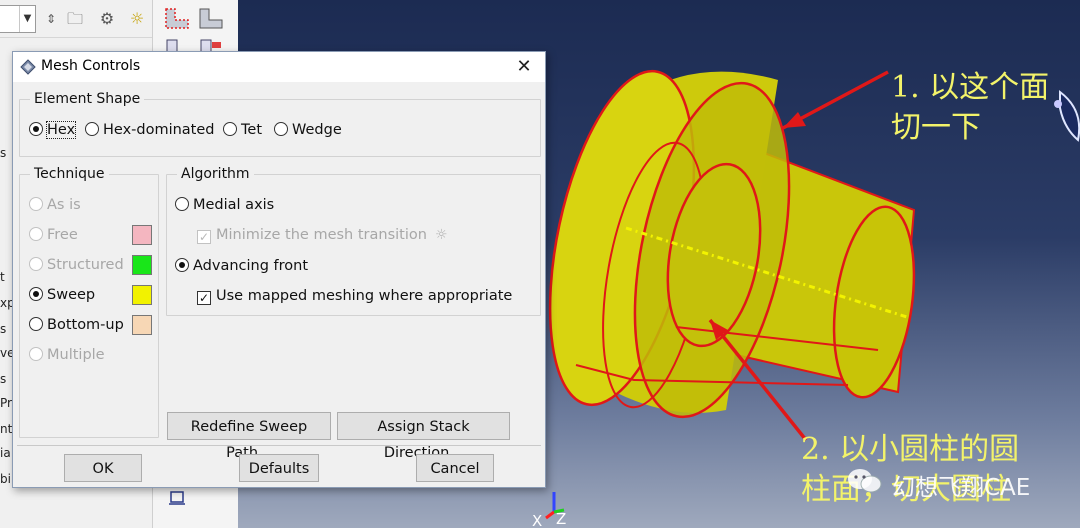 This screenshot has height=528, width=1080. What do you see at coordinates (215, 174) in the screenshot?
I see `algorithm-label: Algorithm` at bounding box center [215, 174].